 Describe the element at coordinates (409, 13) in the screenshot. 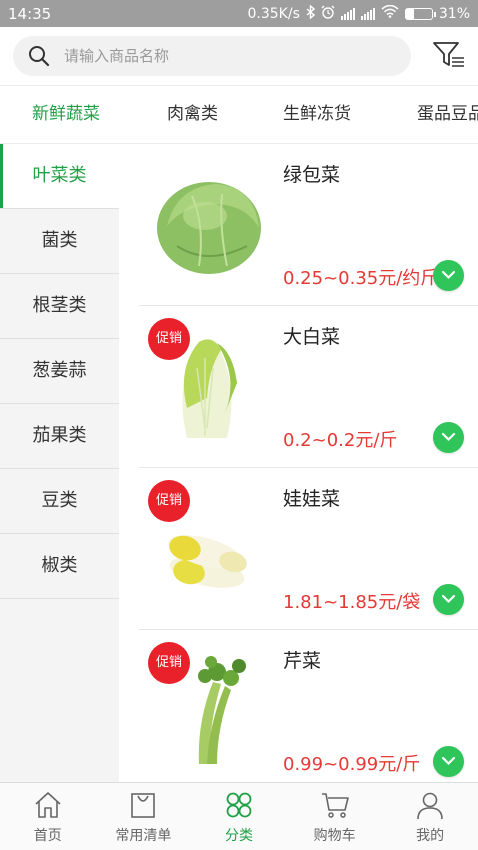

I see `battery-fill` at that location.